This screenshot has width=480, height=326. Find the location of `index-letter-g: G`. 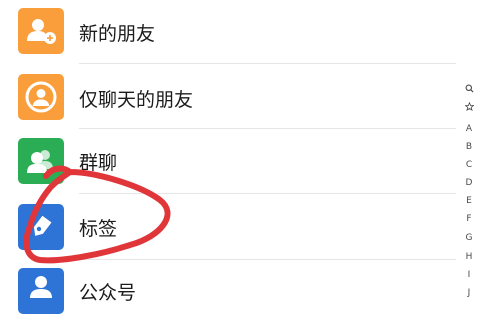

index-letter-g: G is located at coordinates (469, 238).